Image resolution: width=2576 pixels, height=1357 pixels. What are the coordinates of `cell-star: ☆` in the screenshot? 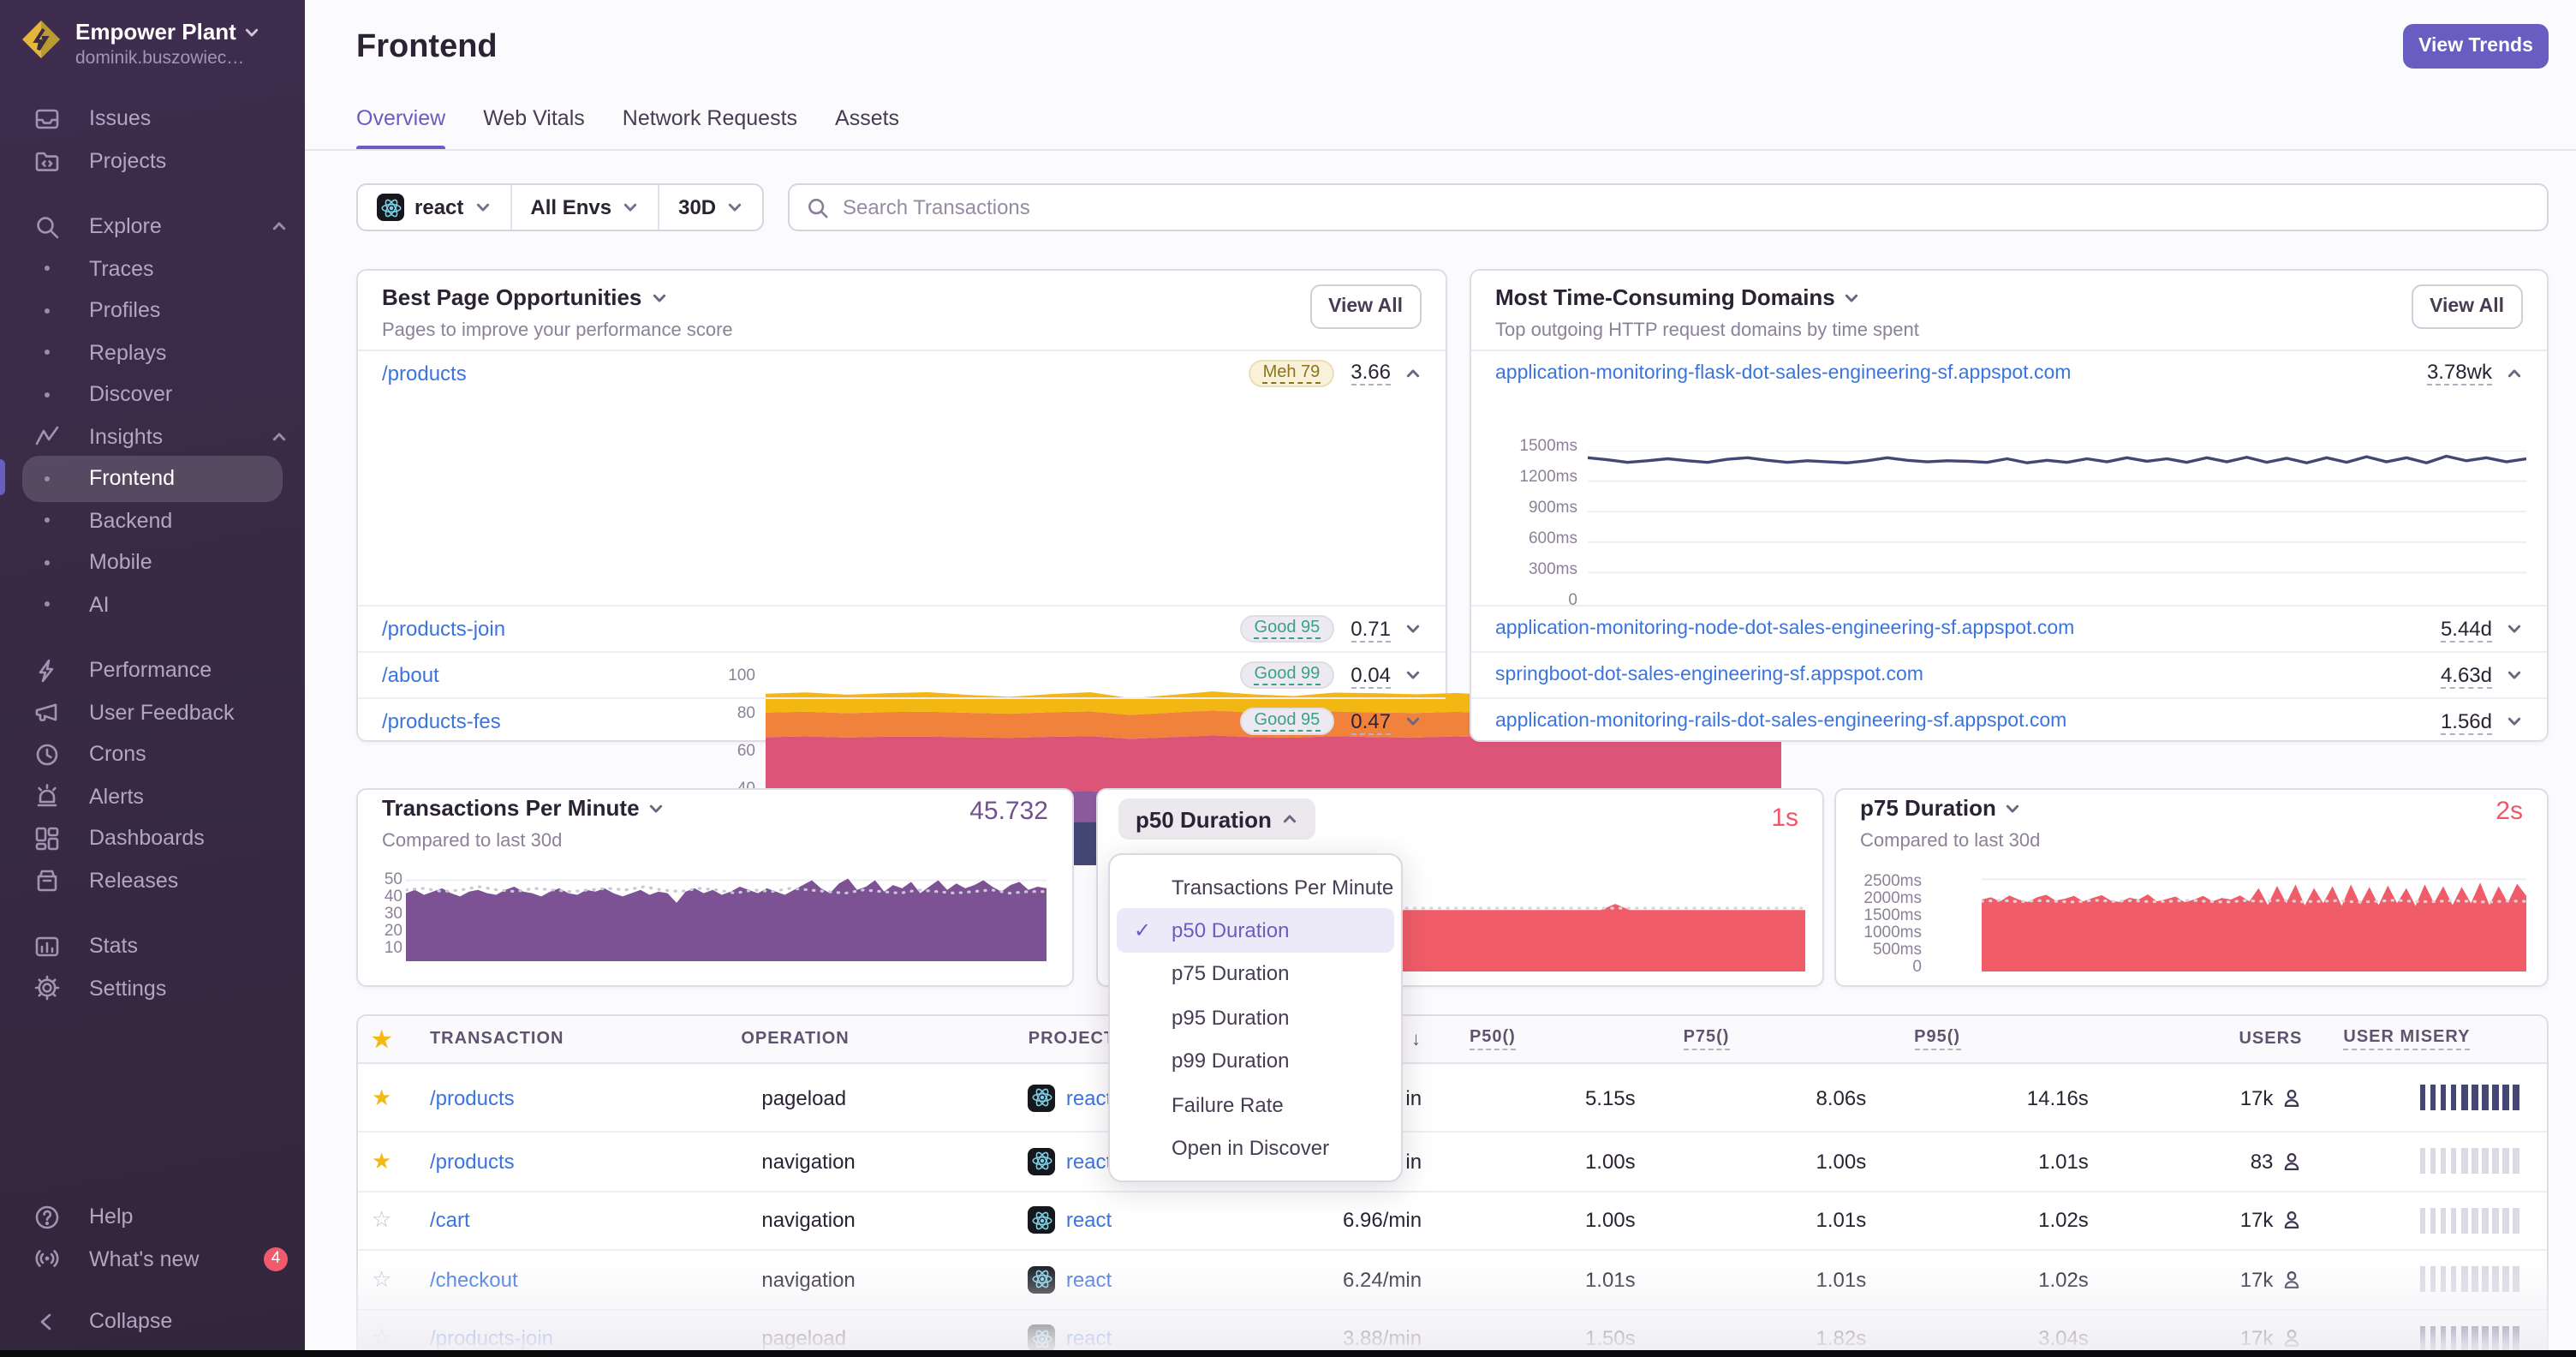 It's located at (387, 1280).